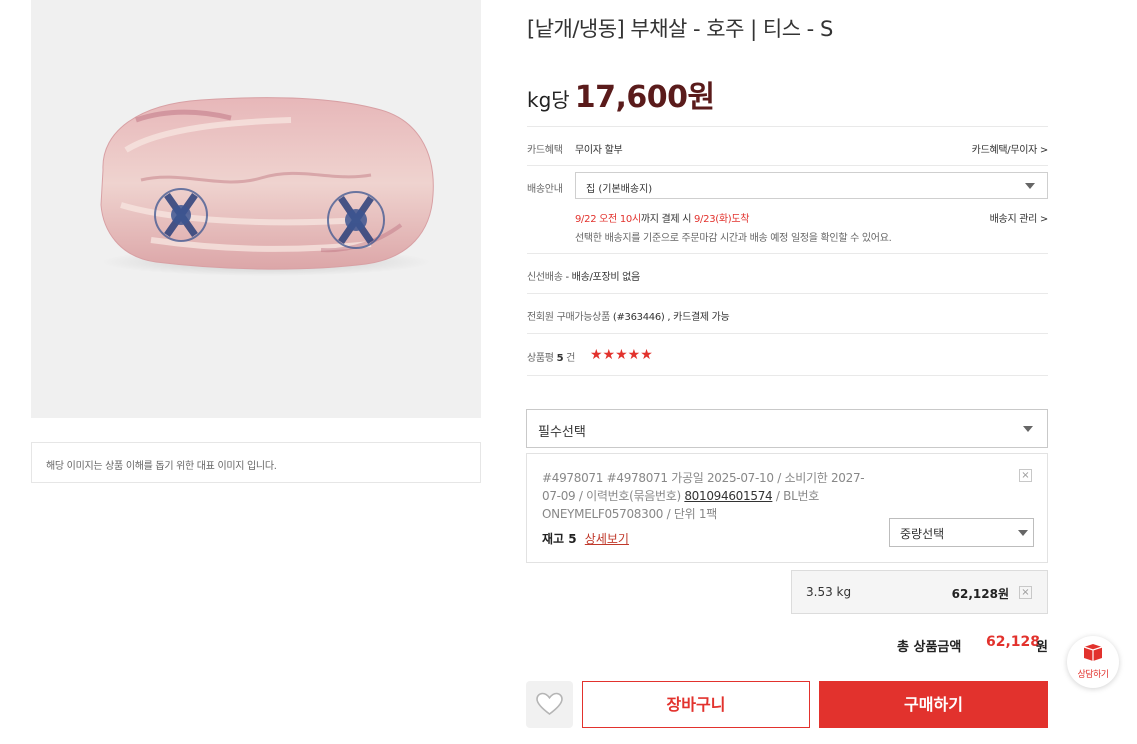 This screenshot has width=1137, height=744. What do you see at coordinates (728, 496) in the screenshot?
I see `trace-number: 801094601574` at bounding box center [728, 496].